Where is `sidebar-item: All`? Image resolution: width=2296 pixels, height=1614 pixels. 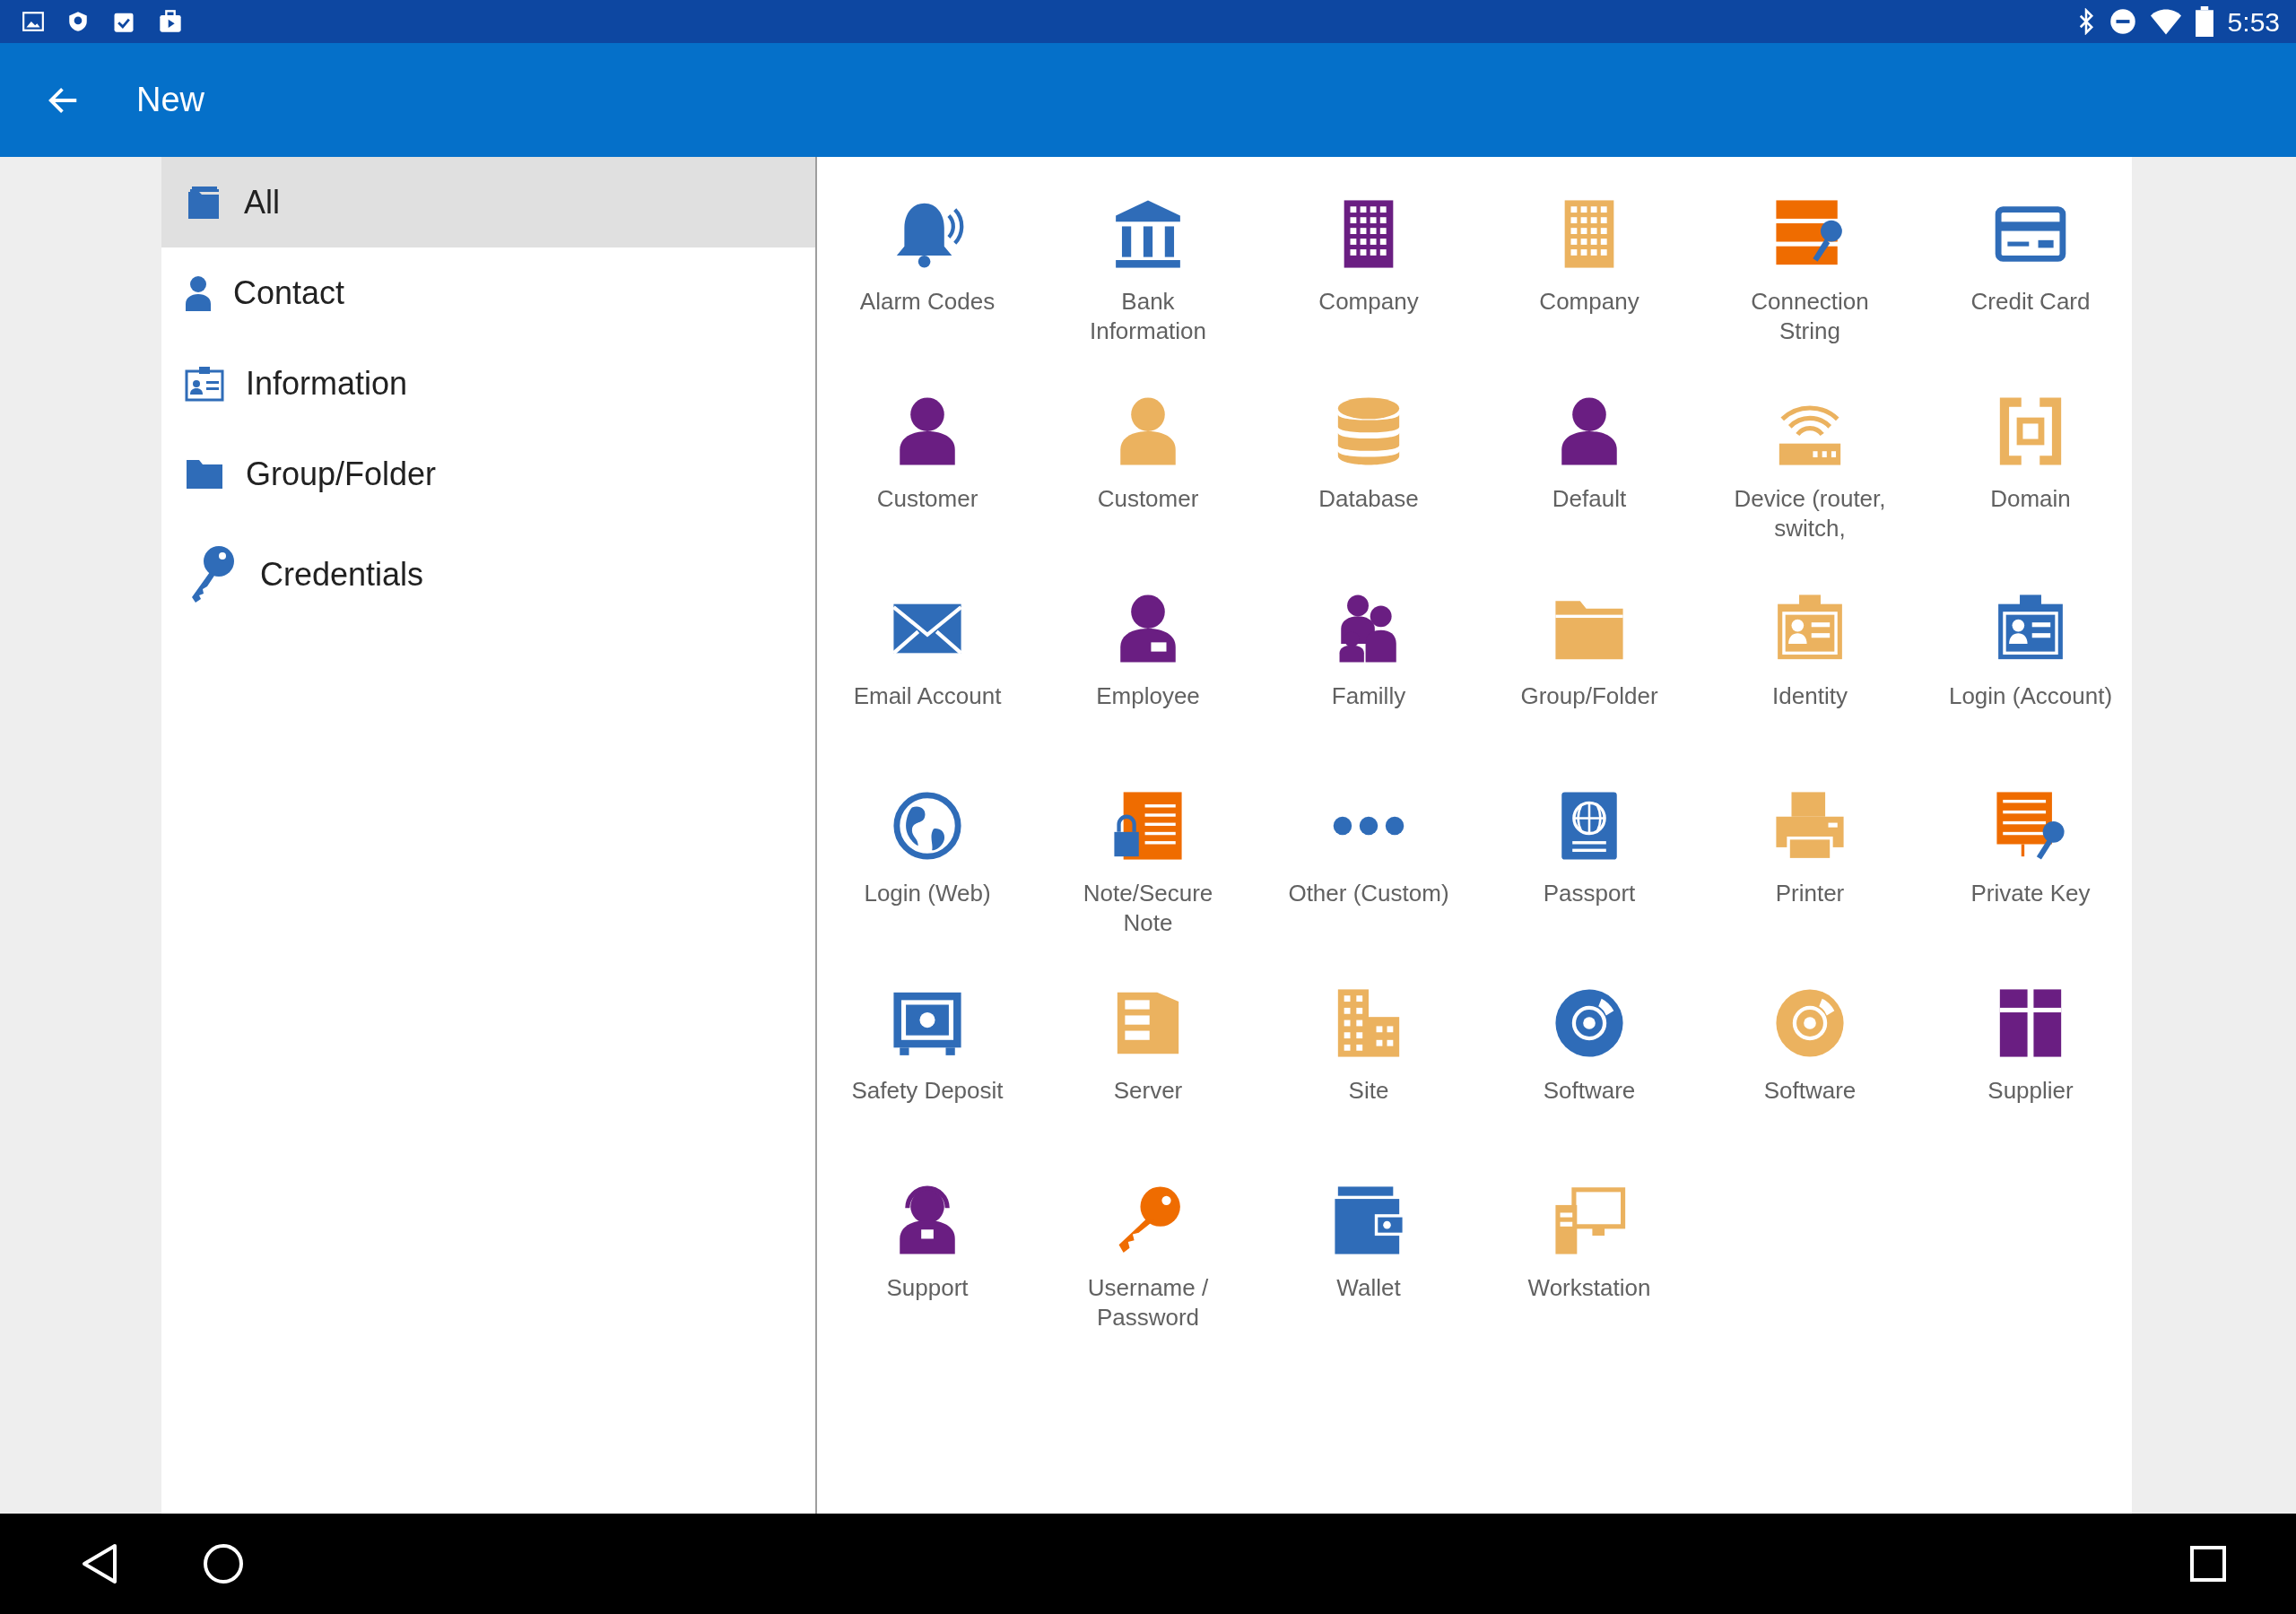 sidebar-item: All is located at coordinates (488, 202).